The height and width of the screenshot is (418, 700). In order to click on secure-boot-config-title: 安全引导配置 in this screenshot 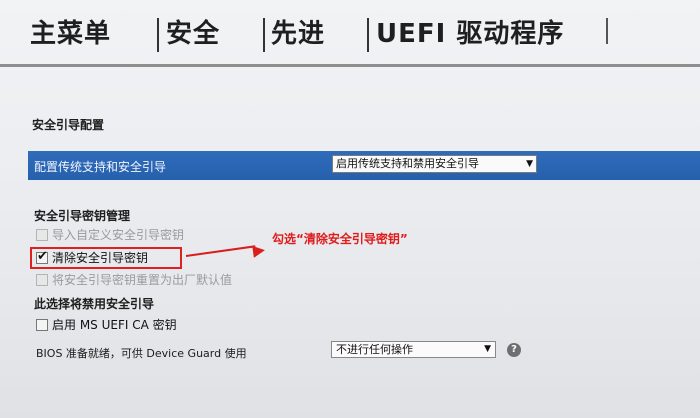, I will do `click(68, 125)`.